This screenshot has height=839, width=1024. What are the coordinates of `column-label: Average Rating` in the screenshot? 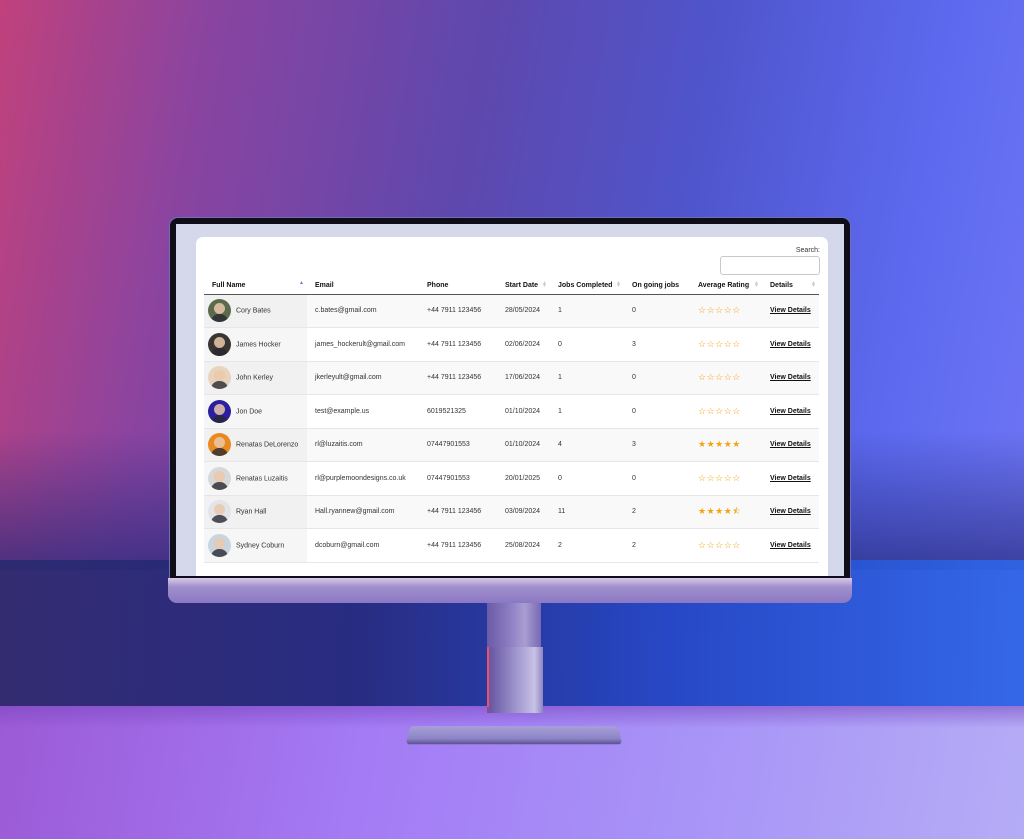 It's located at (724, 285).